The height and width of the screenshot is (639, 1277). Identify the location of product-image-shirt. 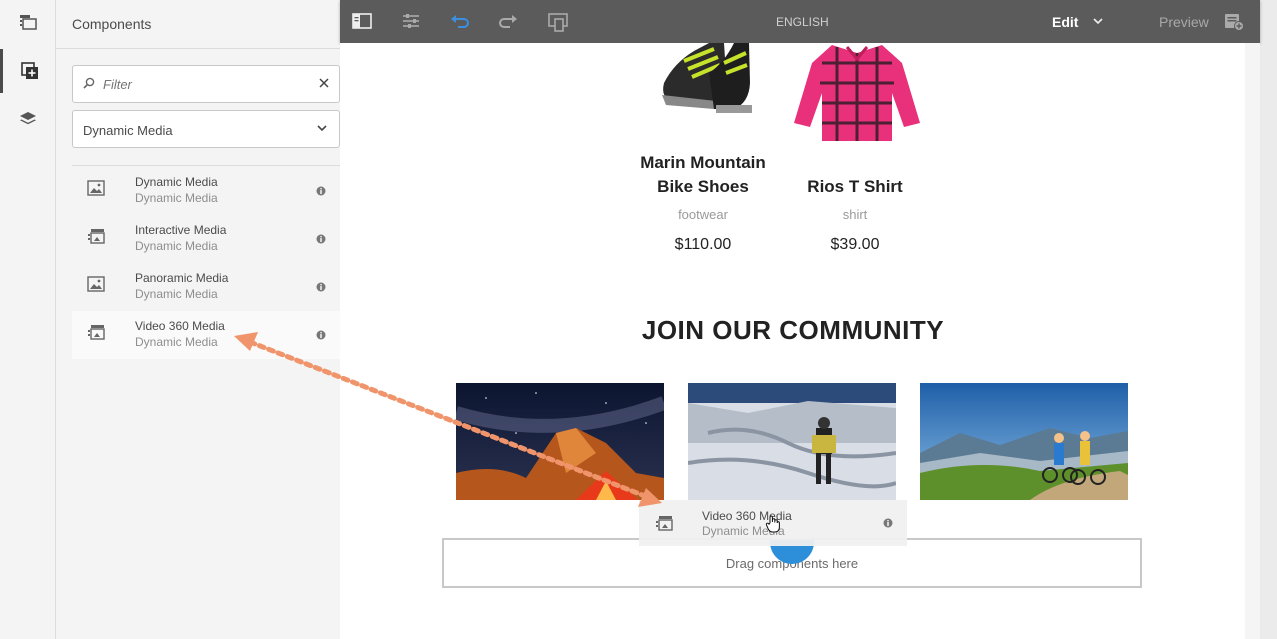
(857, 93).